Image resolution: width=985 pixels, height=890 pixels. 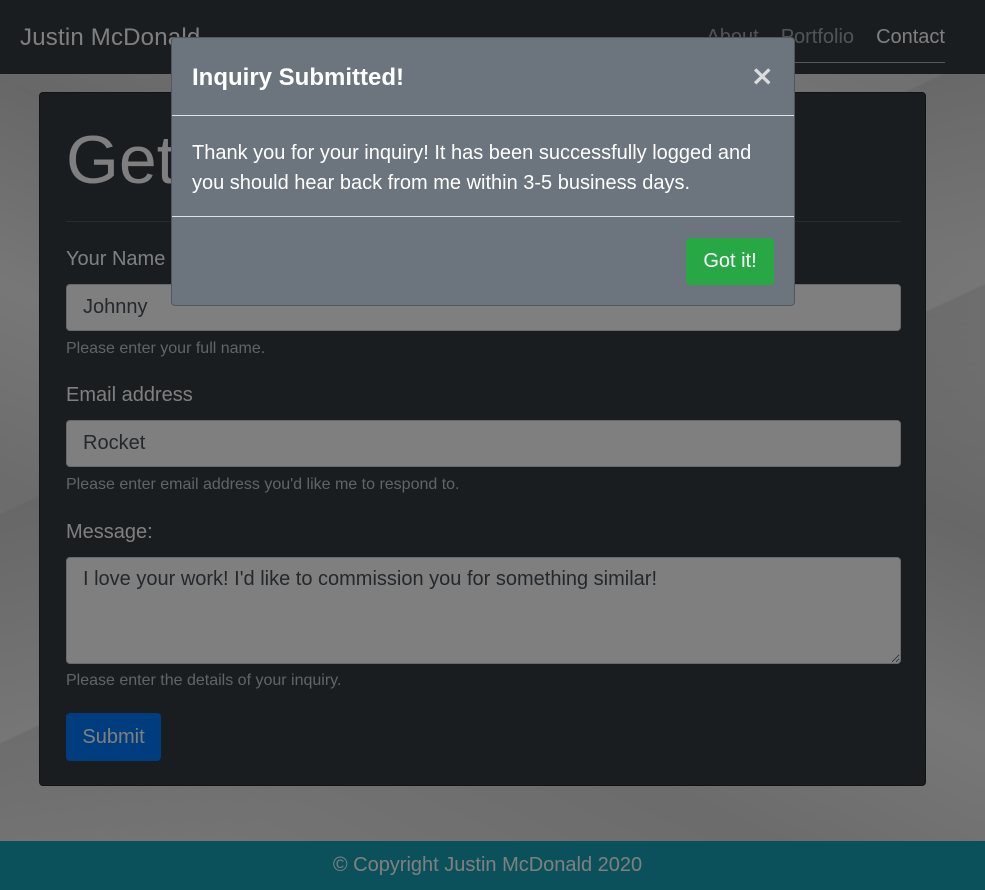 I want to click on modal-footer-divider, so click(x=483, y=216).